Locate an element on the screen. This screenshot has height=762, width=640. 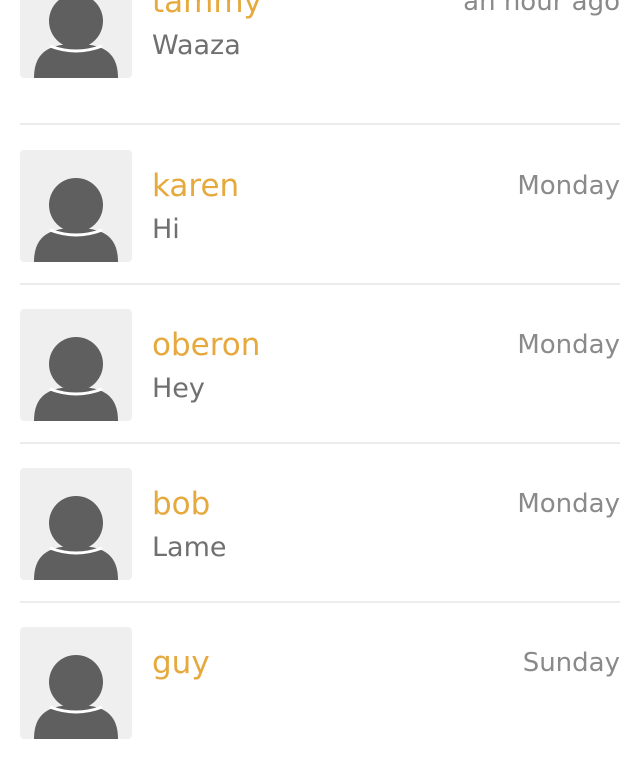
contact-name: guy is located at coordinates (181, 663).